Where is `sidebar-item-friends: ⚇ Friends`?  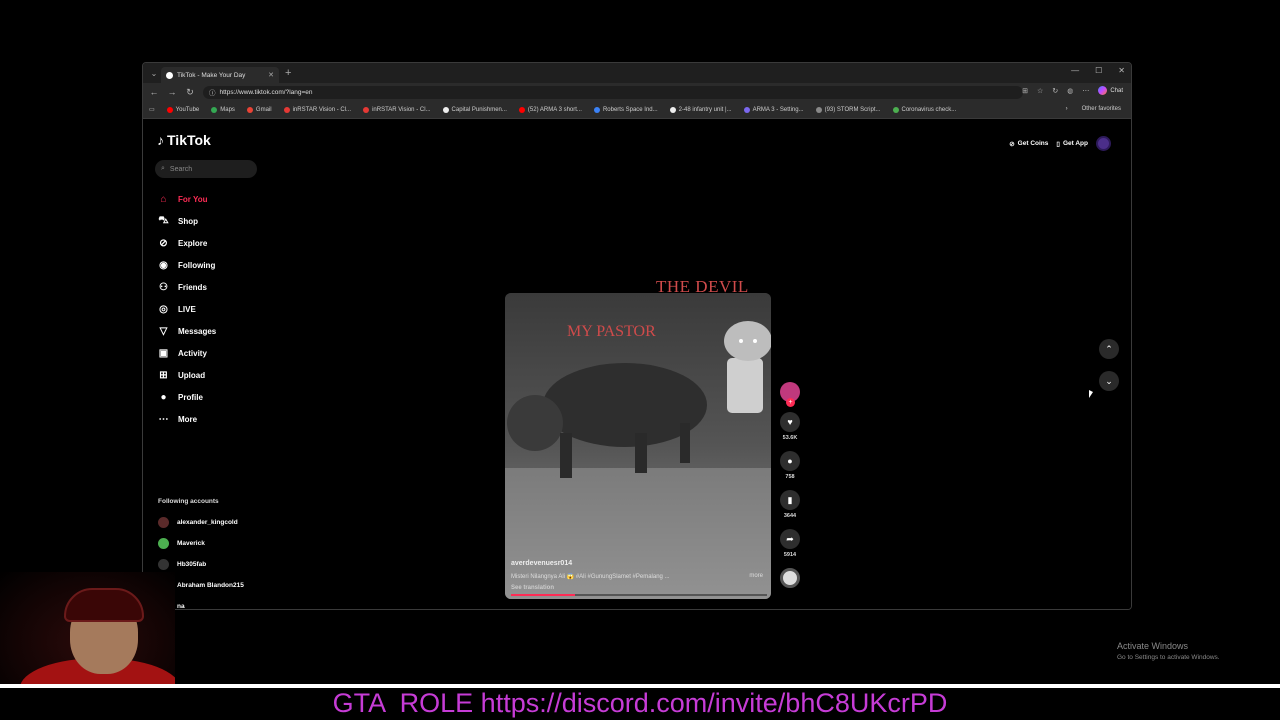
sidebar-item-friends: ⚇ Friends is located at coordinates (186, 287).